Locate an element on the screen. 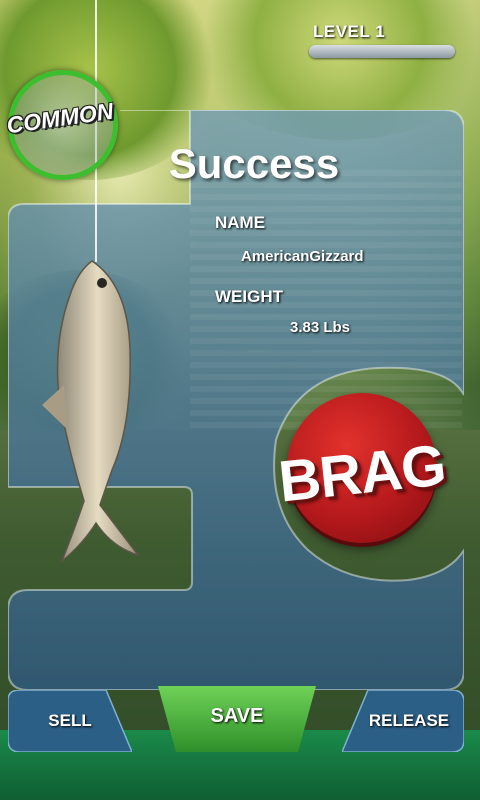 The image size is (480, 800). name-label: NAME is located at coordinates (240, 222).